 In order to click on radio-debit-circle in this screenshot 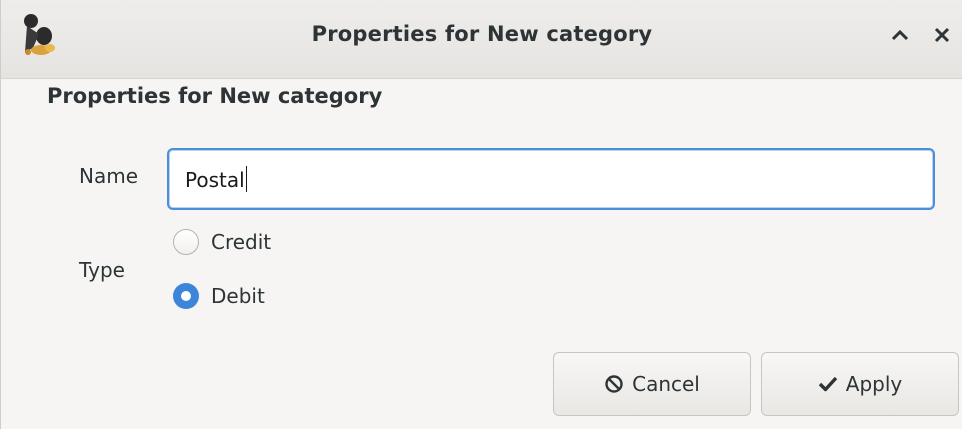, I will do `click(186, 296)`.